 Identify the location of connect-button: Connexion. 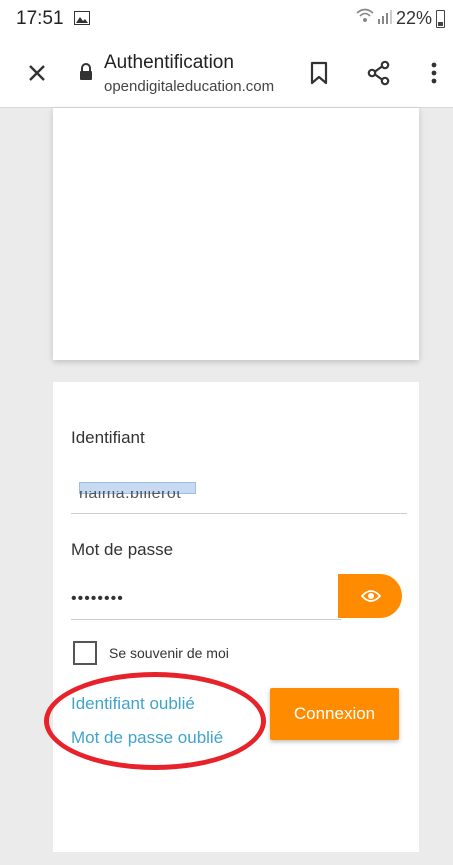
(334, 714).